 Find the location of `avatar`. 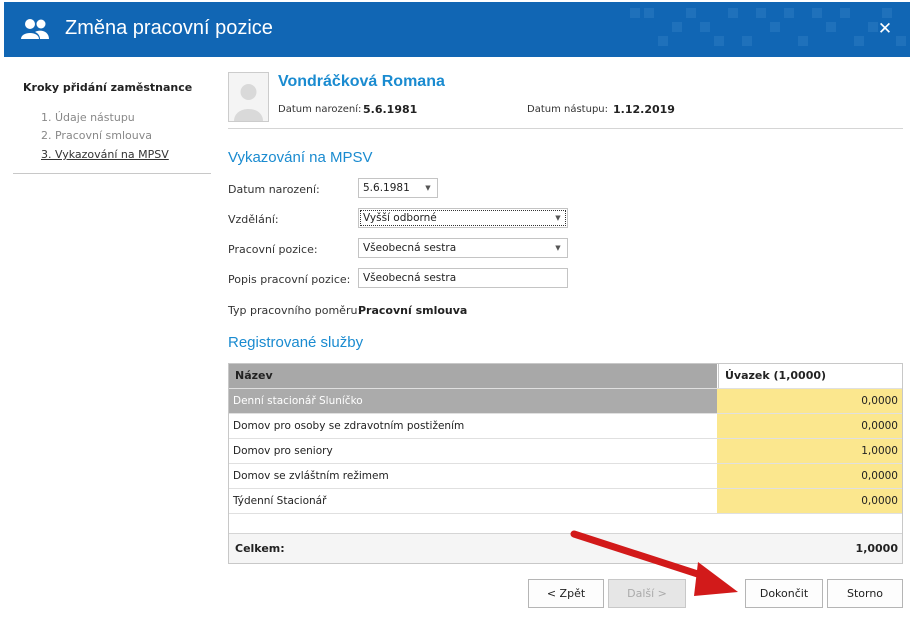

avatar is located at coordinates (248, 97).